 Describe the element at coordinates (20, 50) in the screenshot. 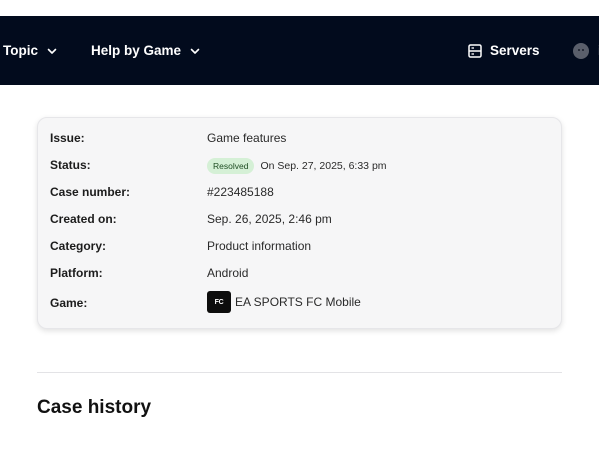

I see `nav-topic-label: Topic` at that location.